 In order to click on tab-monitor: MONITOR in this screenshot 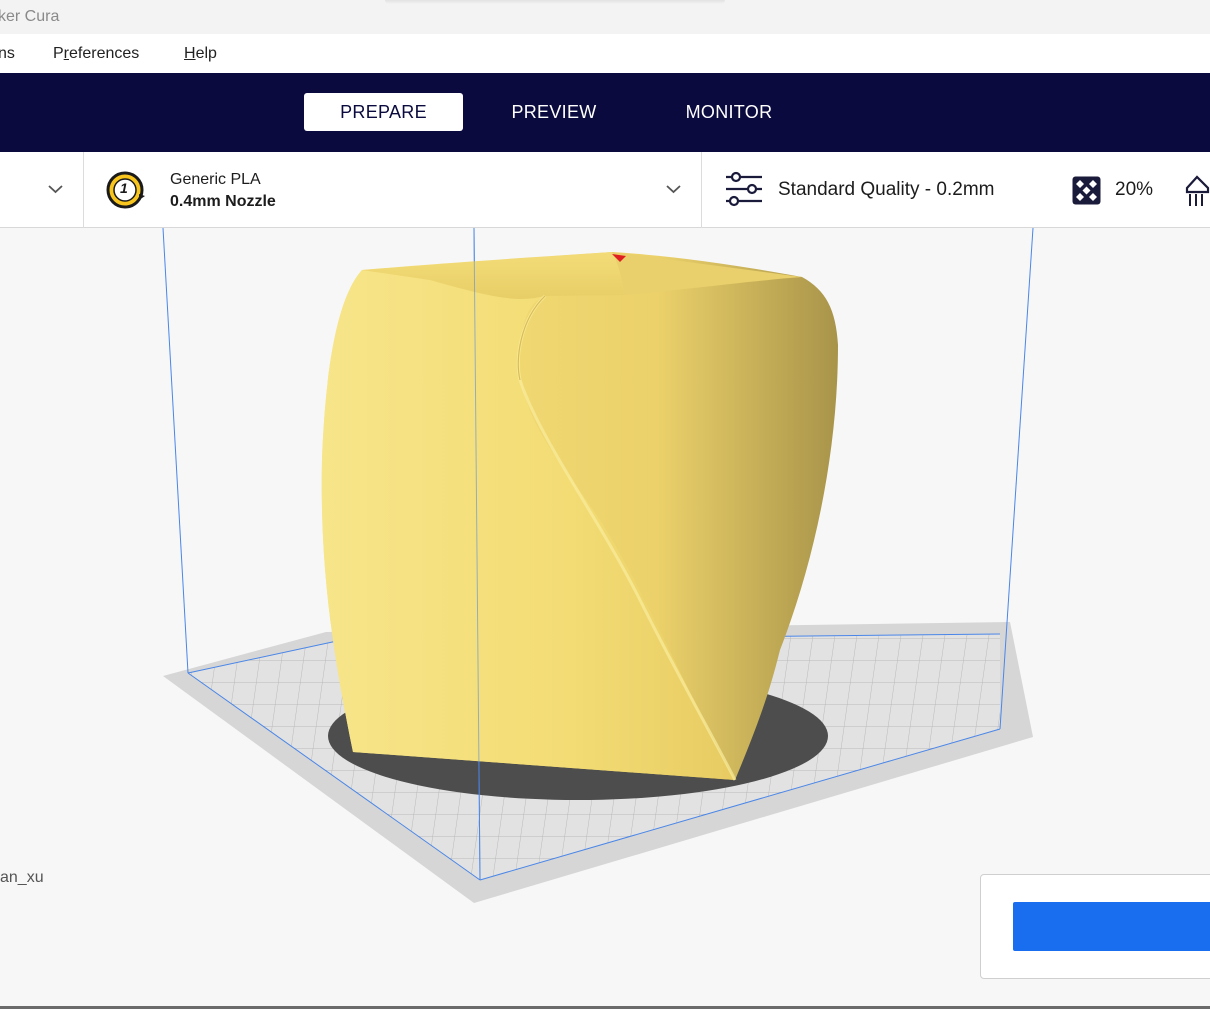, I will do `click(729, 112)`.